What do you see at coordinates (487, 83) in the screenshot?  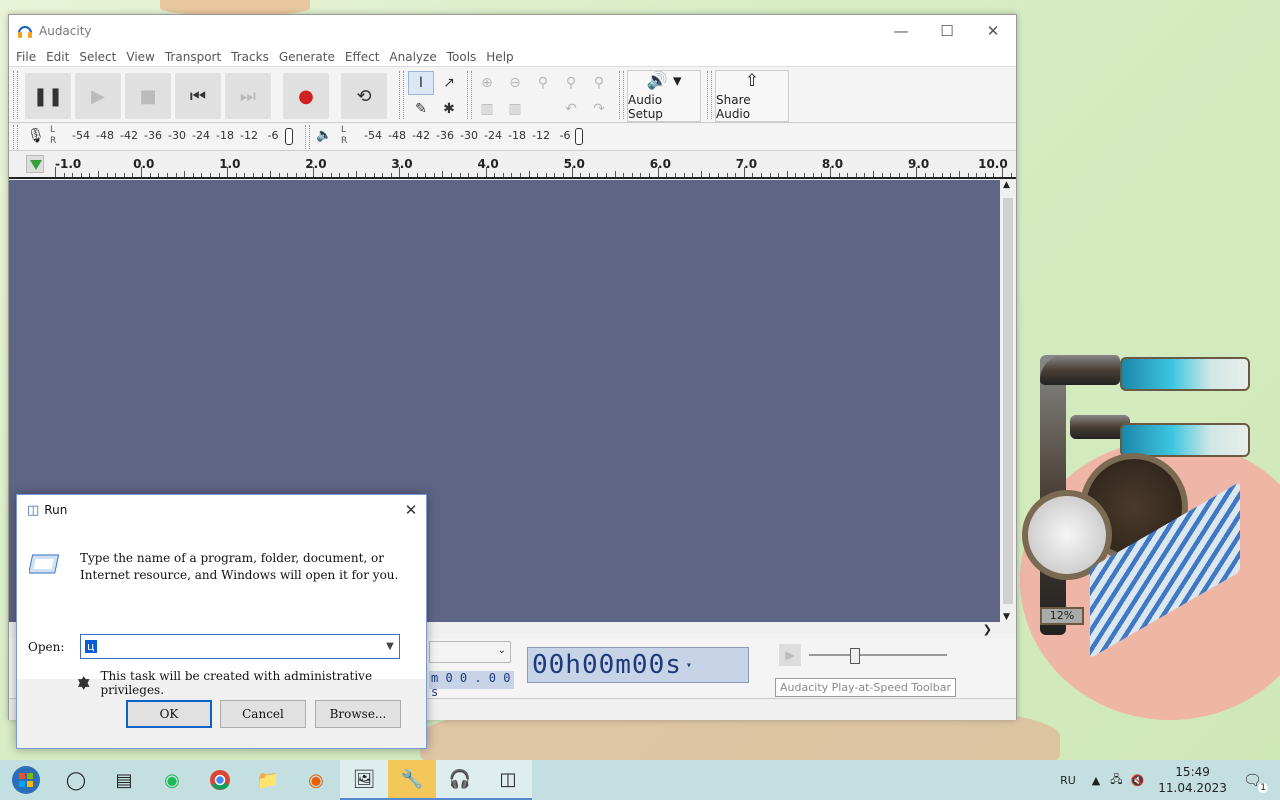 I see `zoom-in-icon: ⊕` at bounding box center [487, 83].